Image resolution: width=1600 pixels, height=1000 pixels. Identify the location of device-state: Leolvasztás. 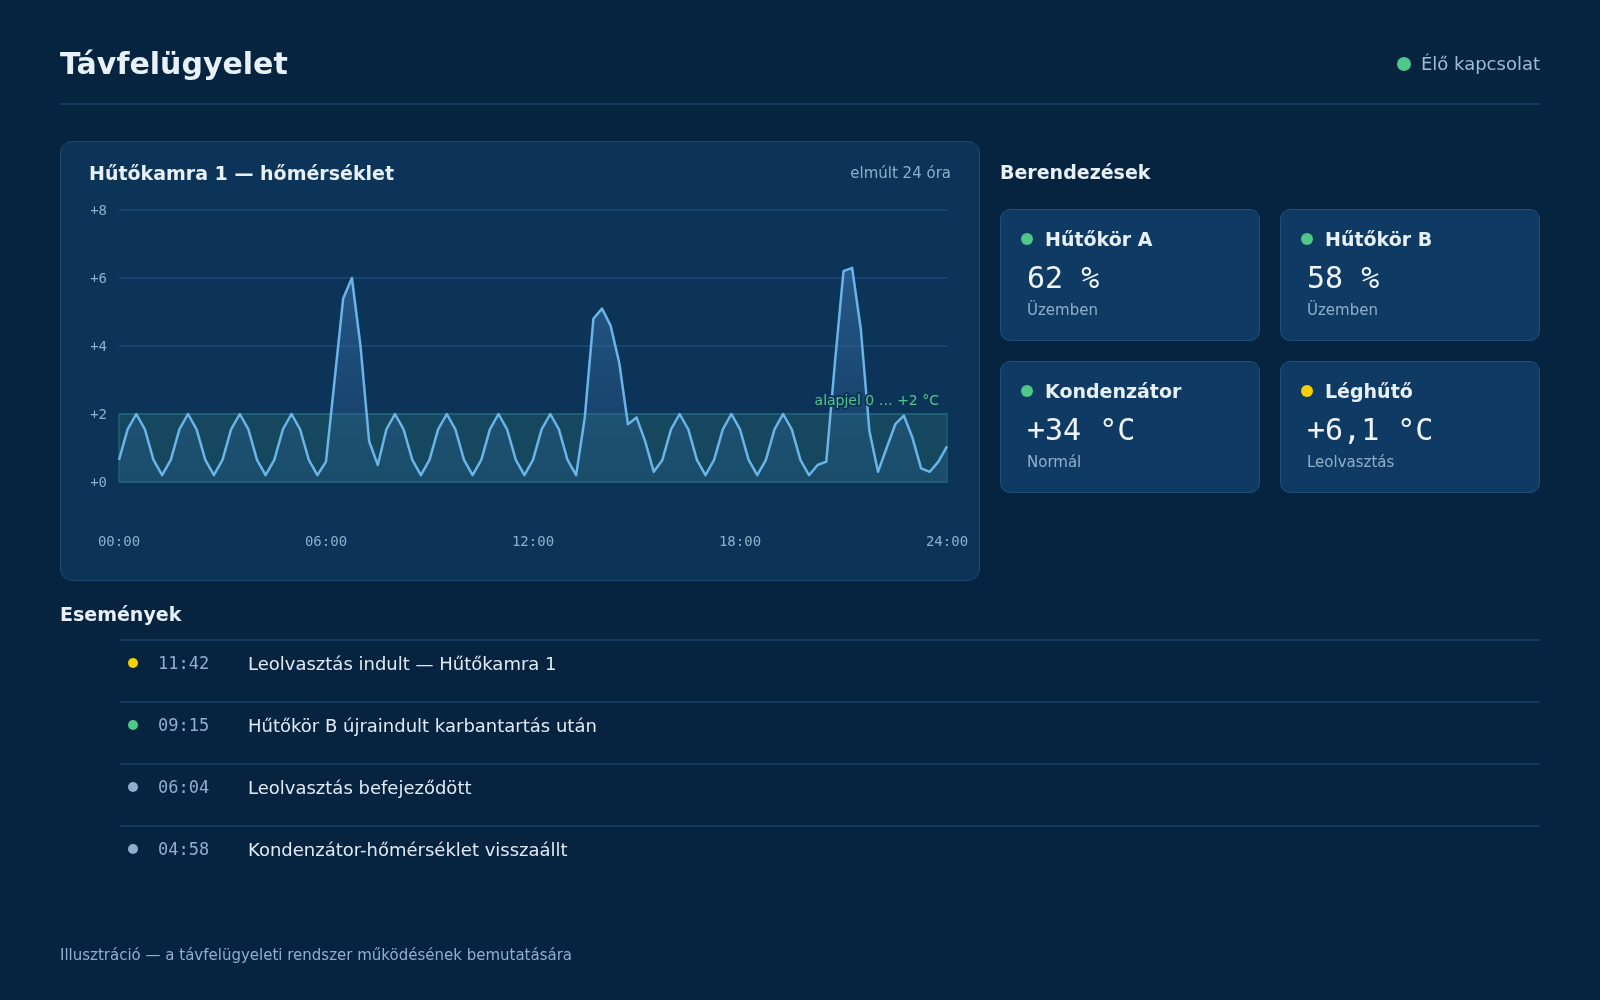
(1351, 462).